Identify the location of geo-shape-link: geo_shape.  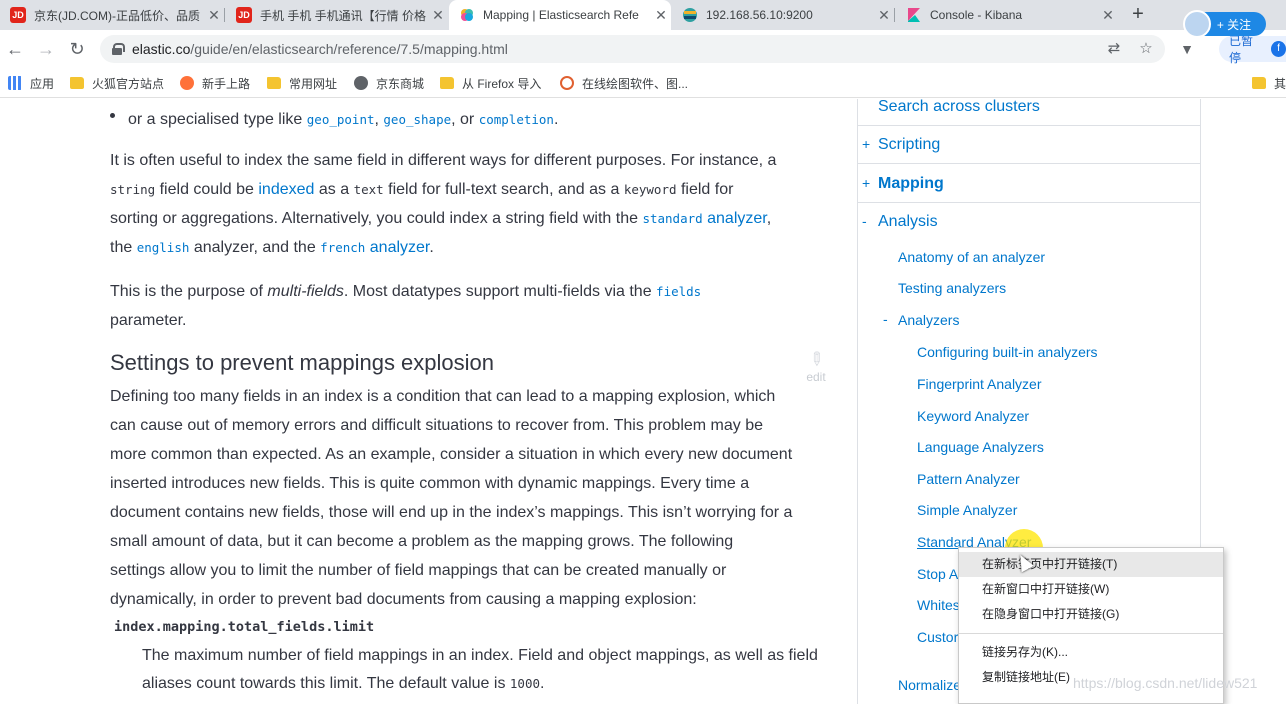
(417, 119).